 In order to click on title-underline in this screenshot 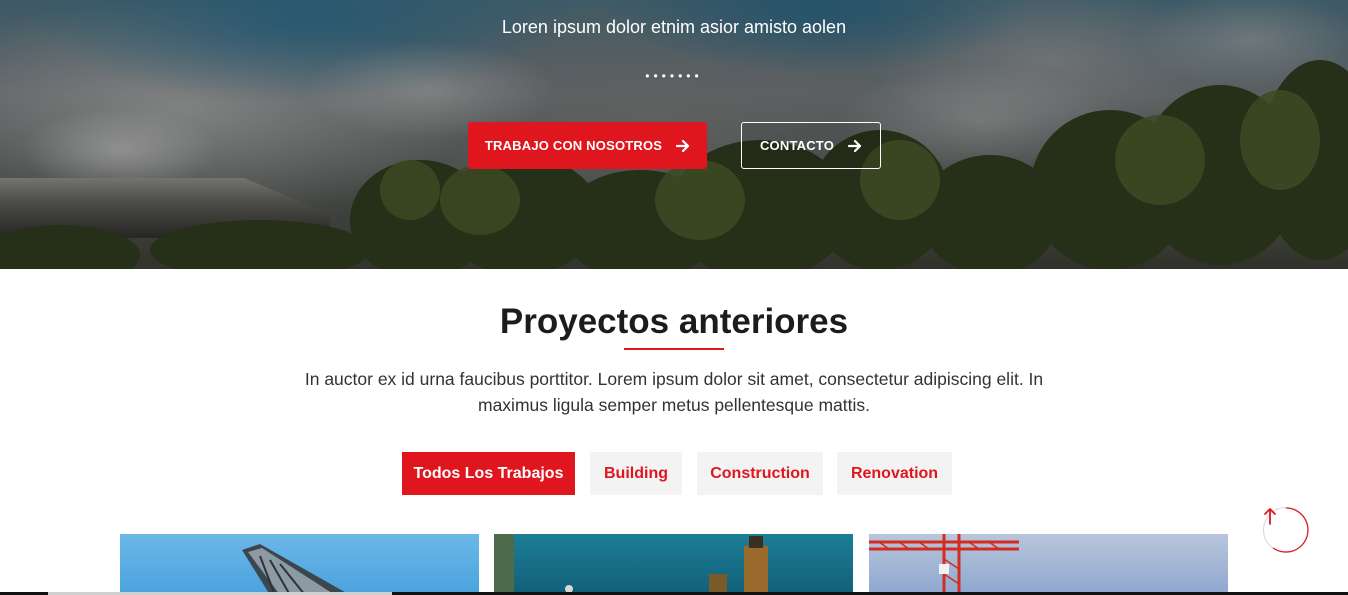, I will do `click(674, 349)`.